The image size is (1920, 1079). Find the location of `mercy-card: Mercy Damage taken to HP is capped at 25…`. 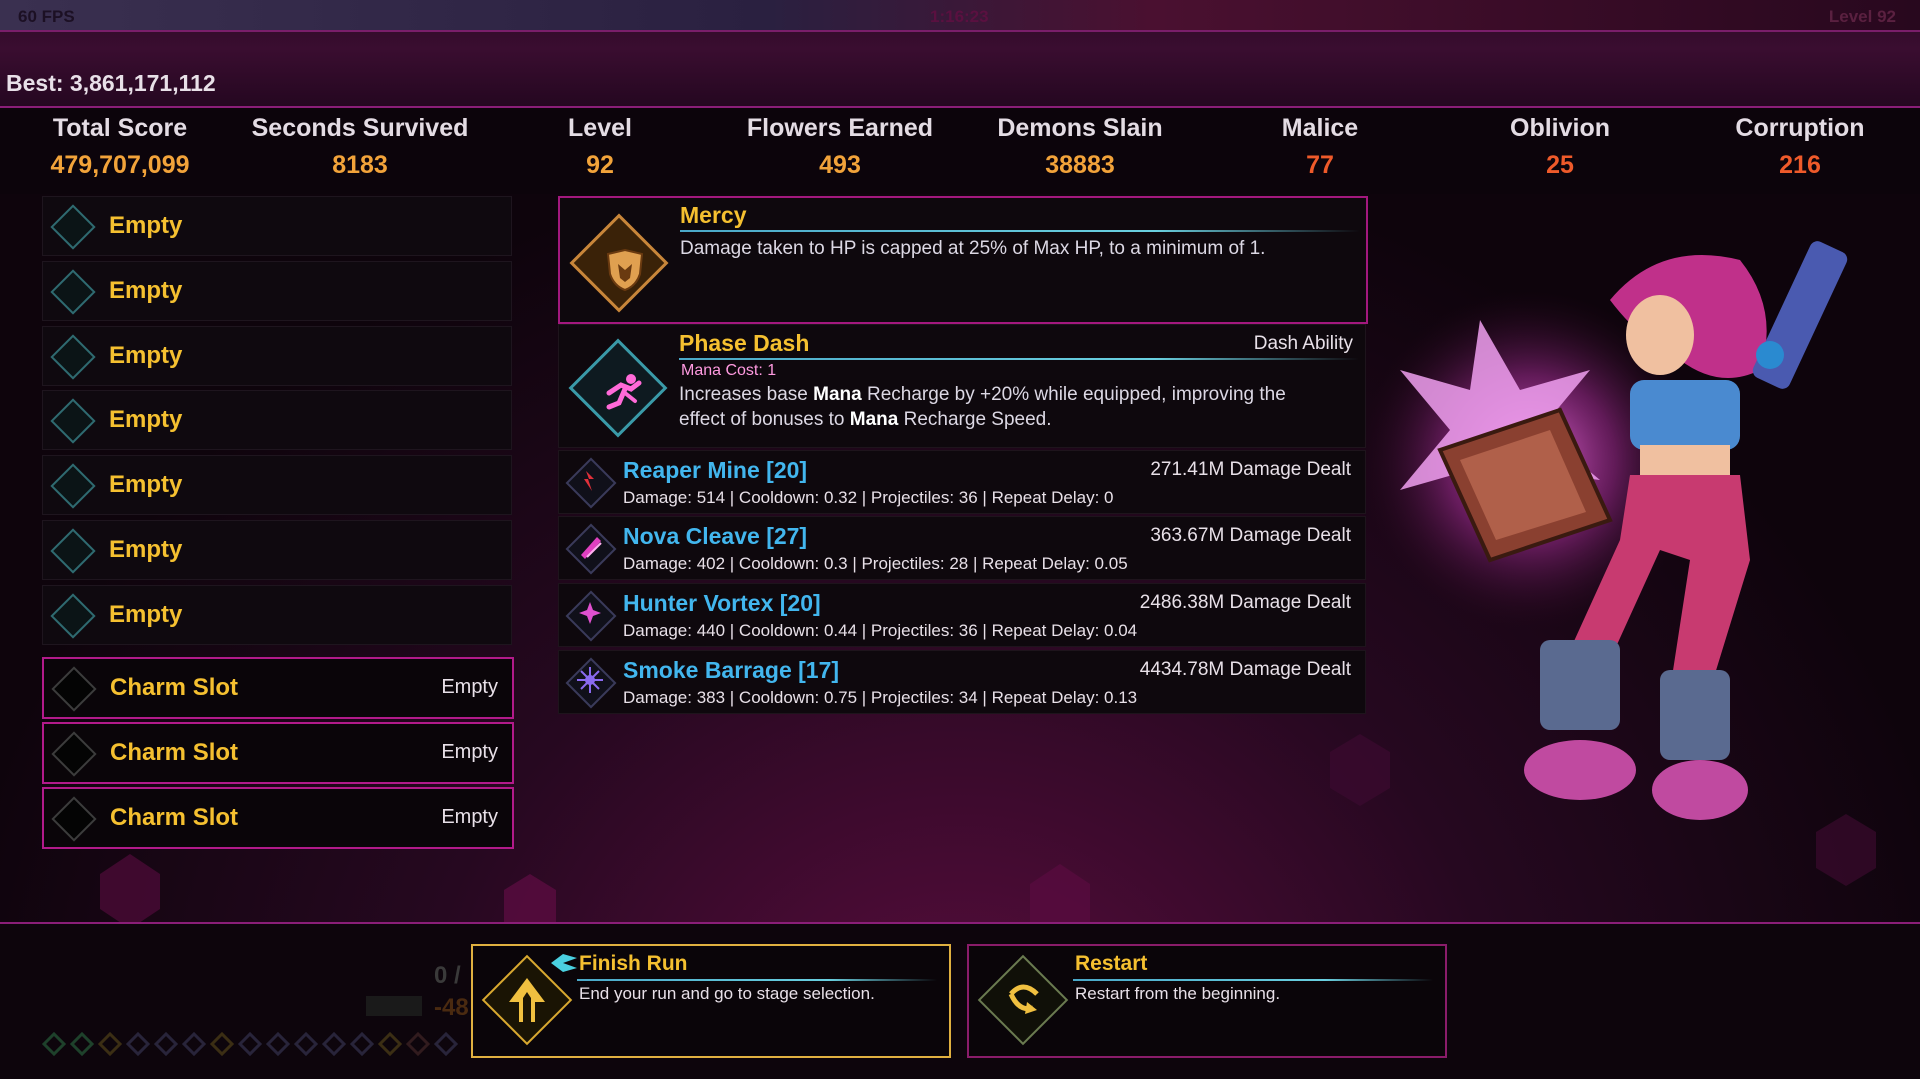

mercy-card: Mercy Damage taken to HP is capped at 25… is located at coordinates (963, 260).